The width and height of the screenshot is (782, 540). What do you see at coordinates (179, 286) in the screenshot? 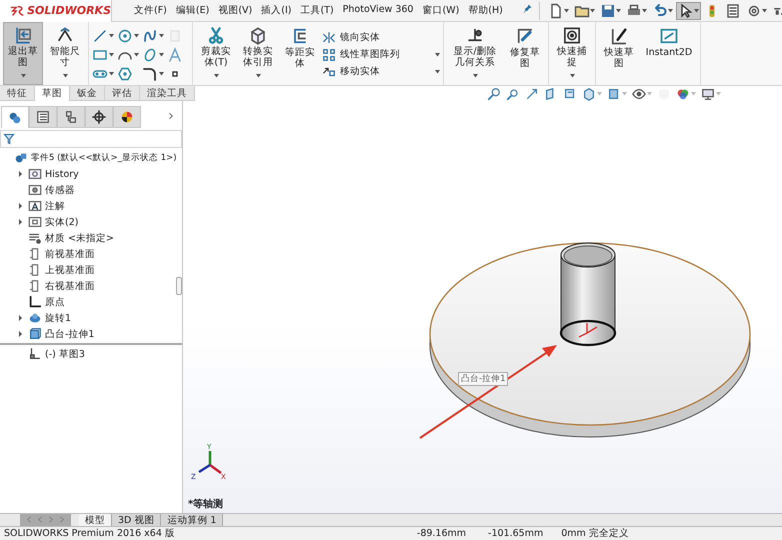
I see `splitter-handle` at bounding box center [179, 286].